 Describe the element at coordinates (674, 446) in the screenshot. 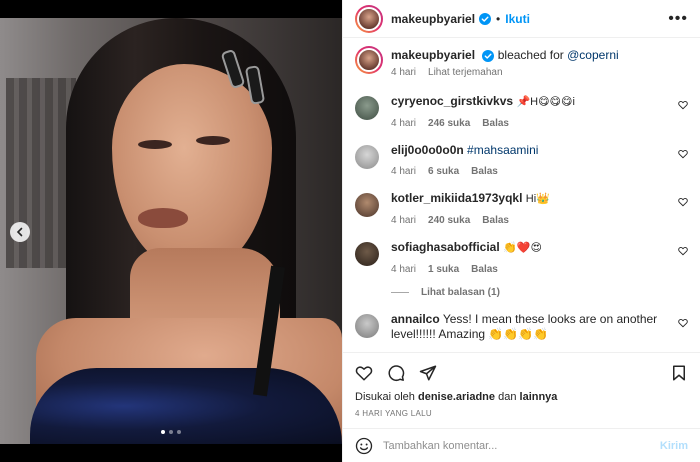

I see `post-comment-button: Kirim` at that location.